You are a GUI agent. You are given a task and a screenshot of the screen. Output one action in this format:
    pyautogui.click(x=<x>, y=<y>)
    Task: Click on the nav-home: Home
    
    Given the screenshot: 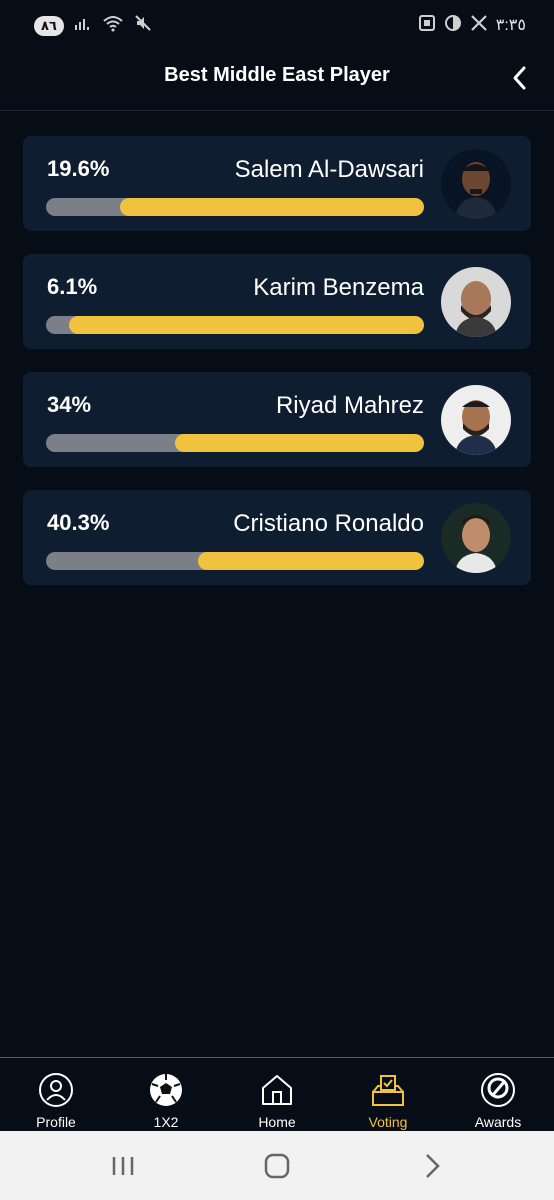 What is the action you would take?
    pyautogui.click(x=277, y=1095)
    